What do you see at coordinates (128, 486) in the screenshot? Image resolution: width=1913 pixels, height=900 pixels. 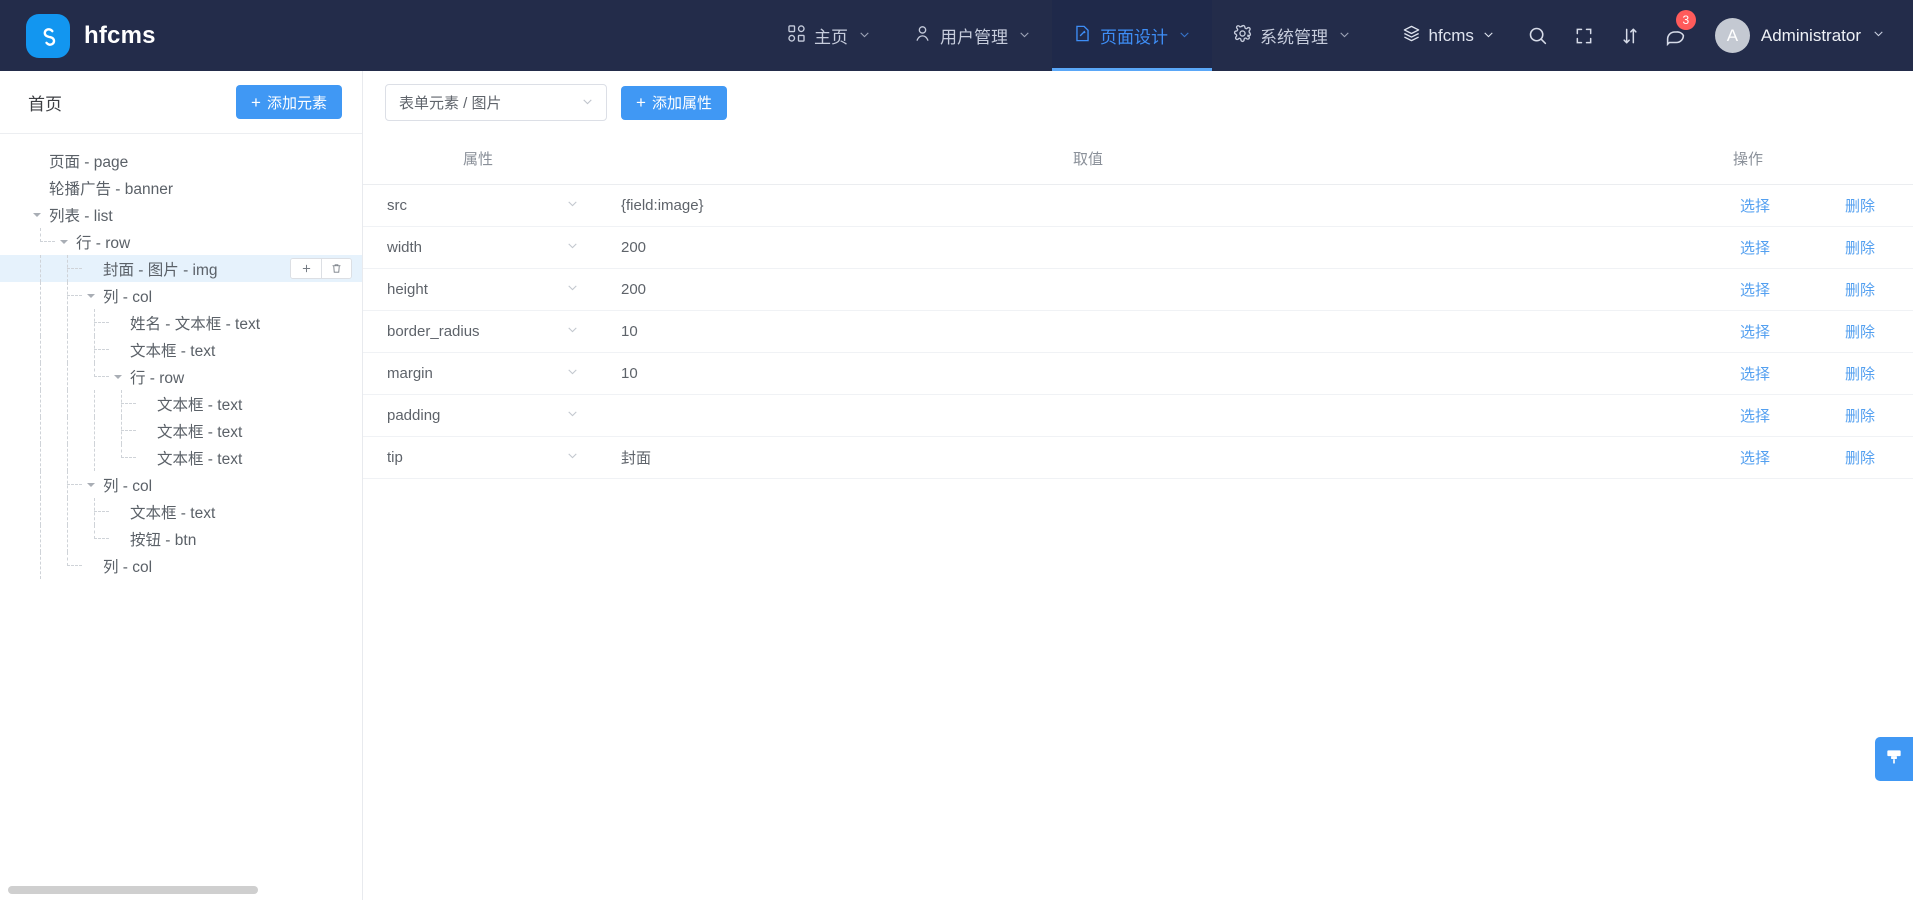 I see `tree-node-label: 列 - col` at bounding box center [128, 486].